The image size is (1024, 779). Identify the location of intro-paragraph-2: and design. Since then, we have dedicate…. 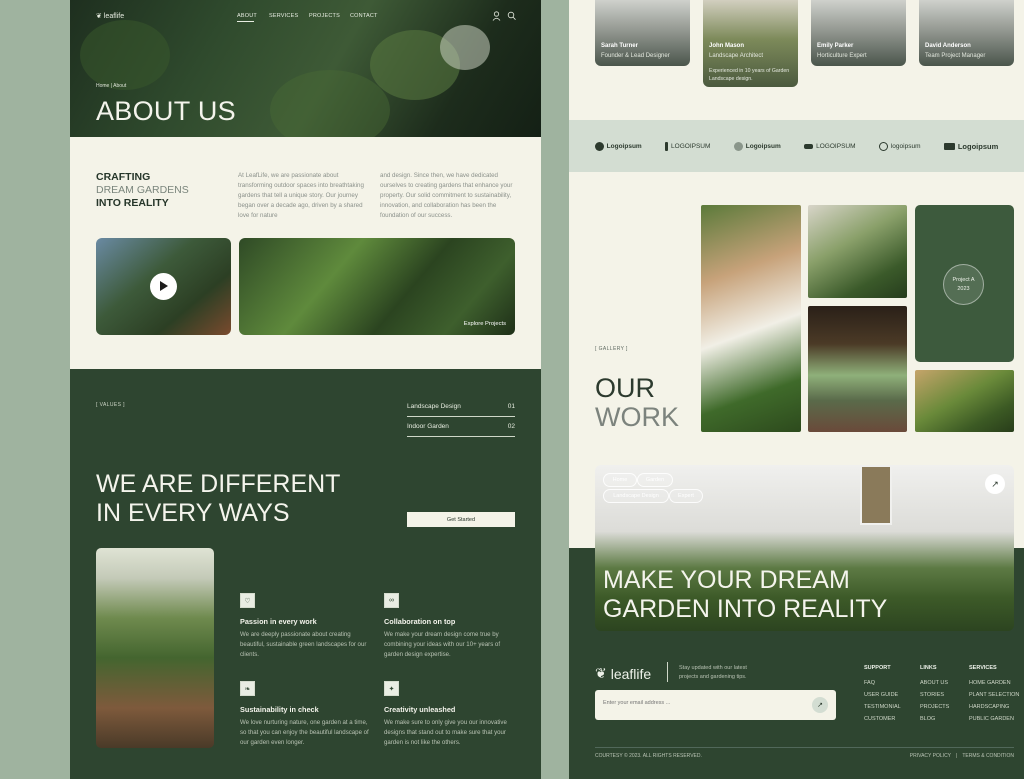
(446, 195).